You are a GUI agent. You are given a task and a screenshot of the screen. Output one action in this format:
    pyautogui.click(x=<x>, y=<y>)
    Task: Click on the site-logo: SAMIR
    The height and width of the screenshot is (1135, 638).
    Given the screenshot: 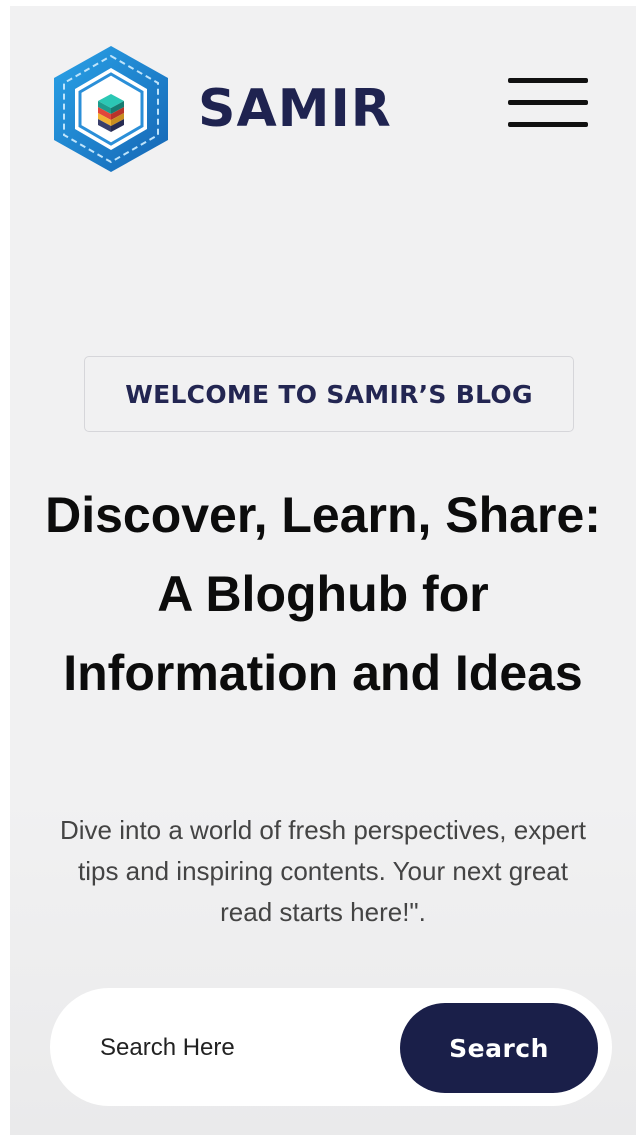 What is the action you would take?
    pyautogui.click(x=221, y=109)
    